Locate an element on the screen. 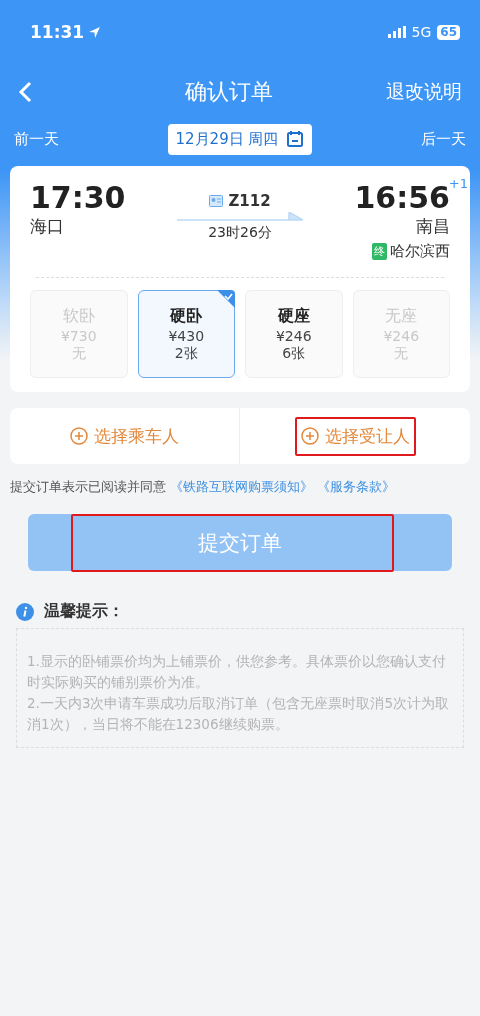 Image resolution: width=480 pixels, height=1016 pixels. select-passenger-button: 选择受让人 is located at coordinates (355, 436).